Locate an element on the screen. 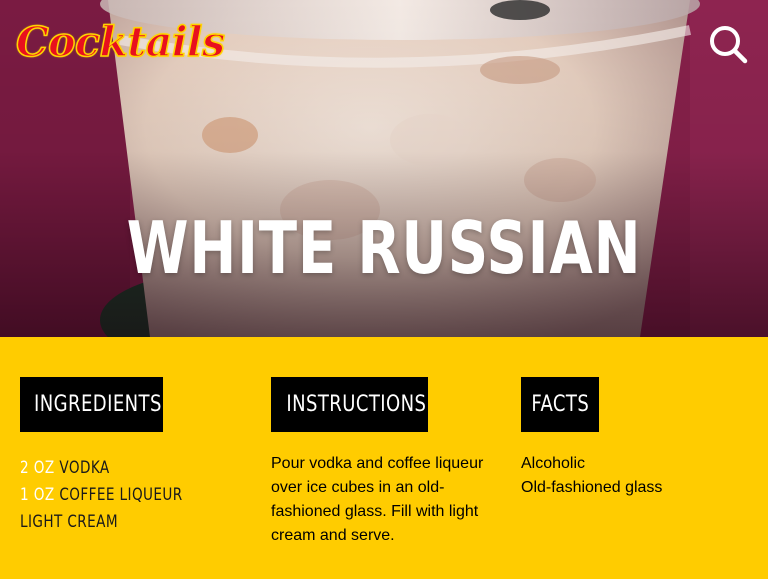  ingredient-name: COFFEE LIQUEUR is located at coordinates (121, 495).